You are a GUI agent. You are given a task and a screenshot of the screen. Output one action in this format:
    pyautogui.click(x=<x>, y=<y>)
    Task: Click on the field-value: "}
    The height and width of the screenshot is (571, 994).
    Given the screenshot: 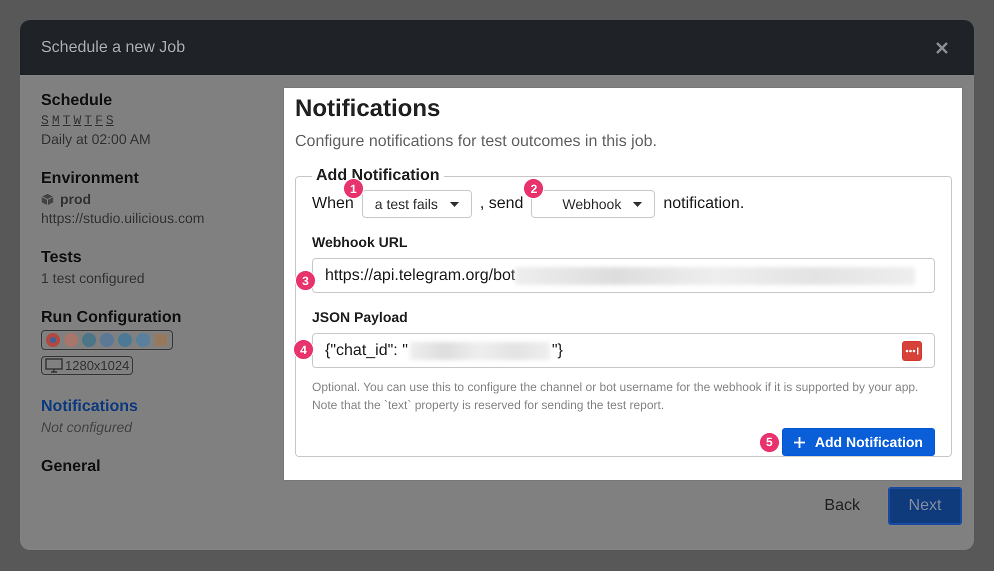 What is the action you would take?
    pyautogui.click(x=557, y=351)
    